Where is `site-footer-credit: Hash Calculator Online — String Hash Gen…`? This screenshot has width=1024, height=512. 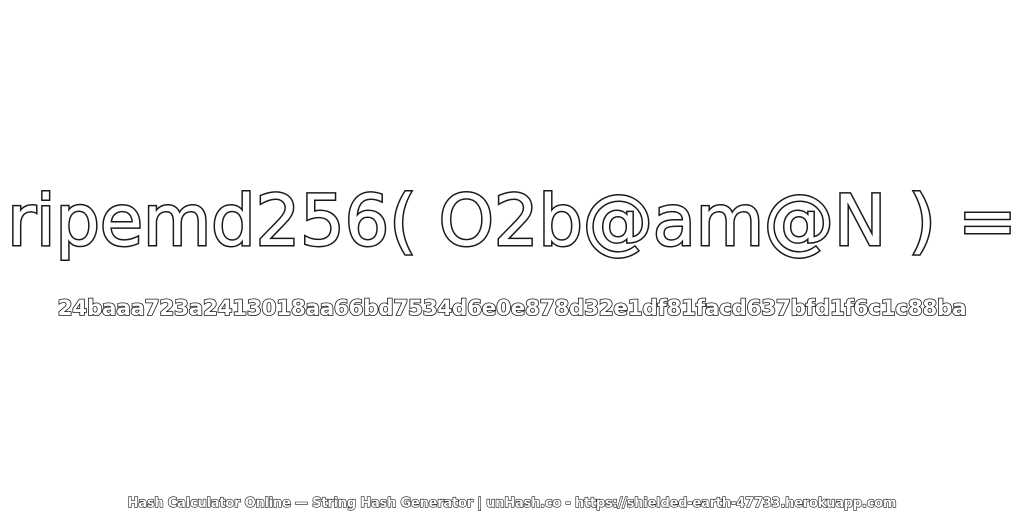
site-footer-credit: Hash Calculator Online — String Hash Gen… is located at coordinates (512, 503).